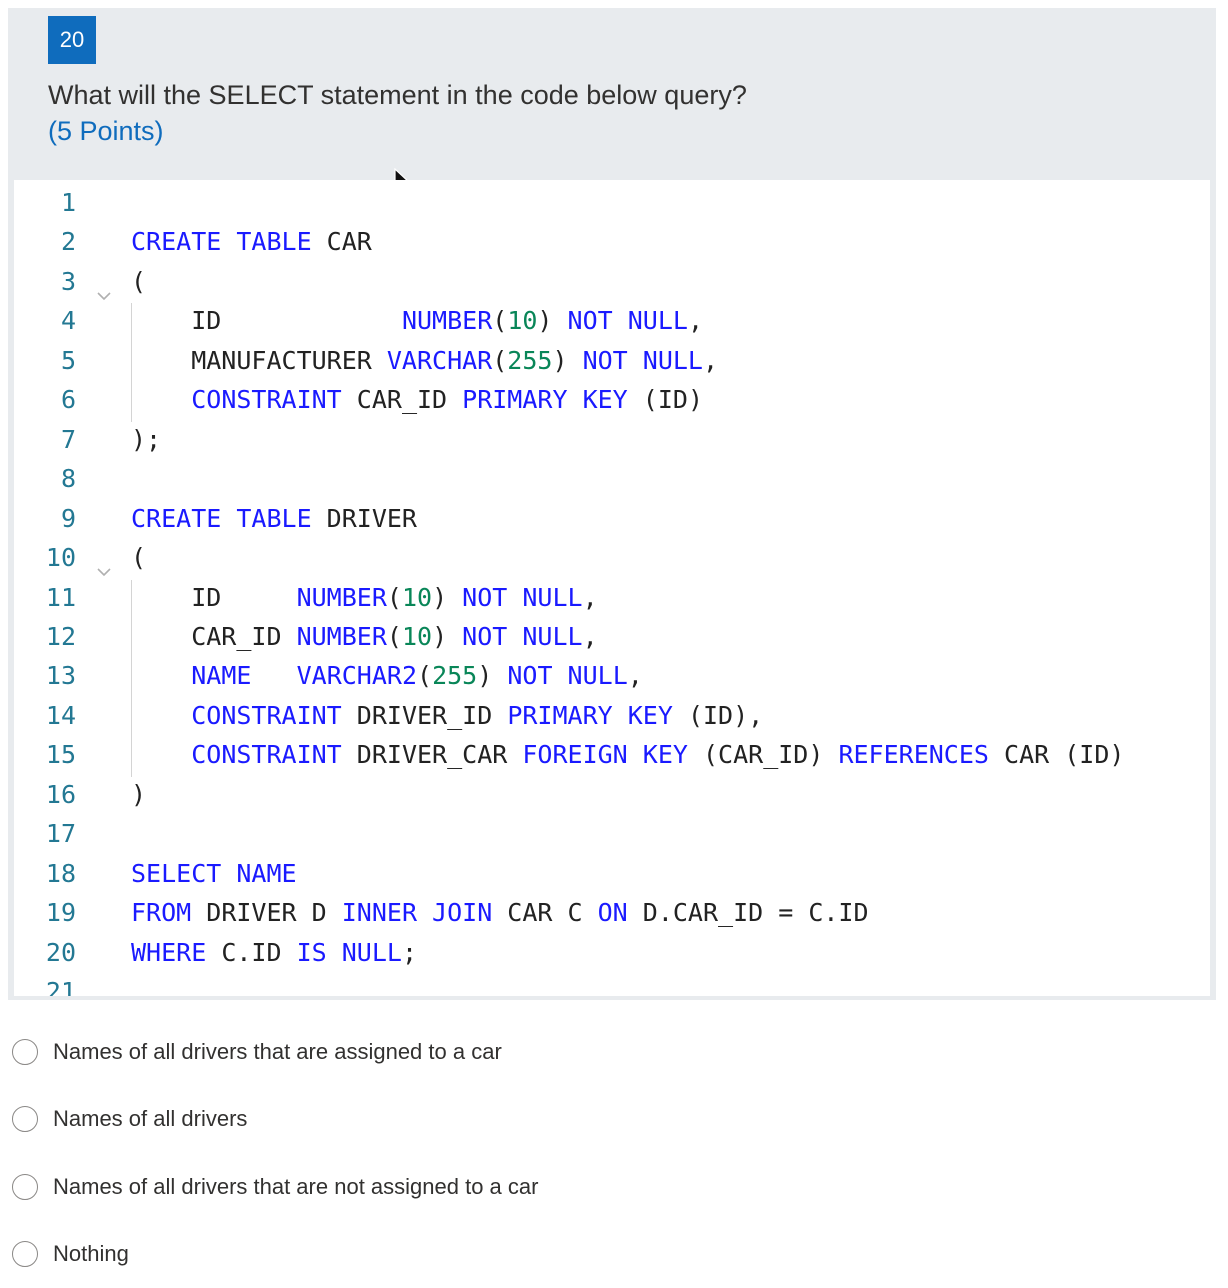 This screenshot has width=1228, height=1288. I want to click on keyword-token: VARCHAR2, so click(357, 676).